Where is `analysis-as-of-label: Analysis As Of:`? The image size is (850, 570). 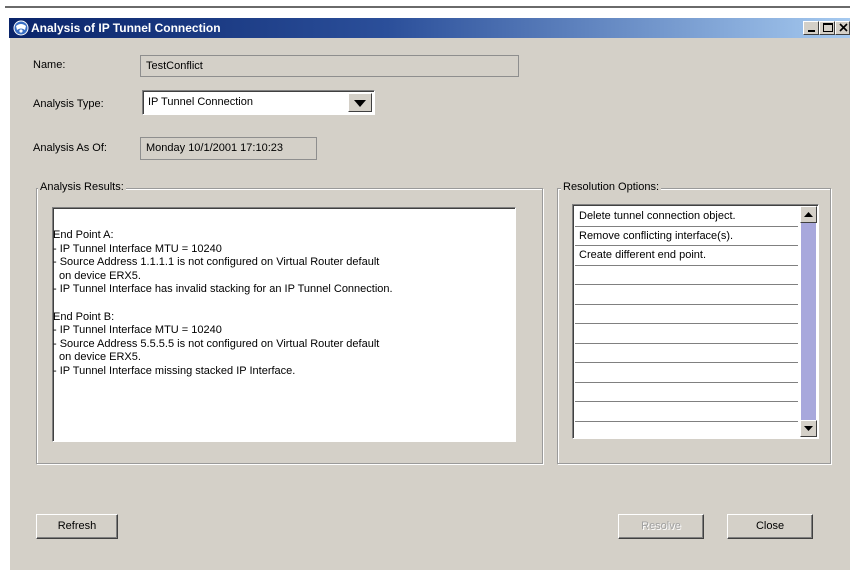 analysis-as-of-label: Analysis As Of: is located at coordinates (70, 148).